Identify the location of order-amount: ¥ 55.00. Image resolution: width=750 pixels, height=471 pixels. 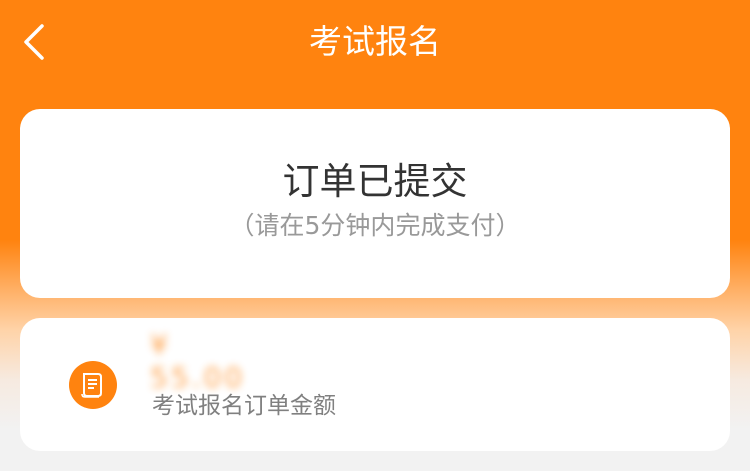
(211, 361).